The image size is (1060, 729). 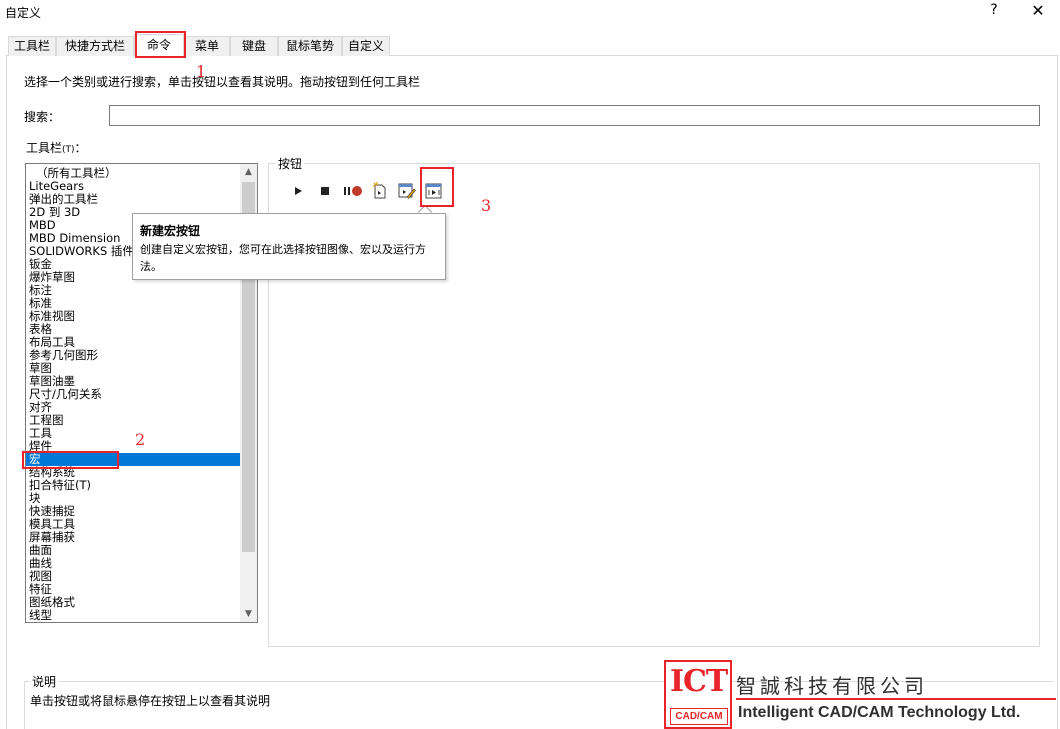 What do you see at coordinates (290, 163) in the screenshot?
I see `buttons-group-label: 按钮` at bounding box center [290, 163].